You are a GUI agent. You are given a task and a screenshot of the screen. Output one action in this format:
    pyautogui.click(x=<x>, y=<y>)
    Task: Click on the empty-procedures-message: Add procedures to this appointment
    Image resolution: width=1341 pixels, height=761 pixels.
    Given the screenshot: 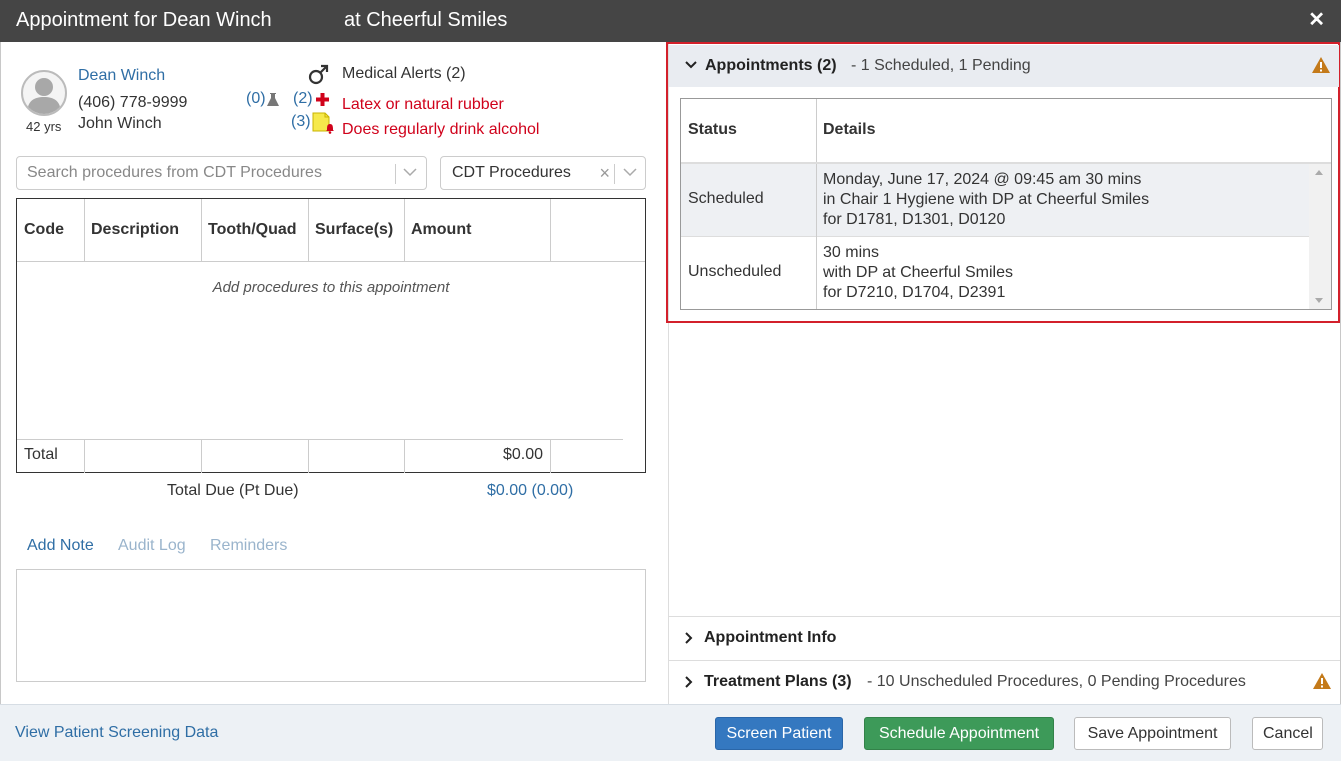 What is the action you would take?
    pyautogui.click(x=331, y=287)
    